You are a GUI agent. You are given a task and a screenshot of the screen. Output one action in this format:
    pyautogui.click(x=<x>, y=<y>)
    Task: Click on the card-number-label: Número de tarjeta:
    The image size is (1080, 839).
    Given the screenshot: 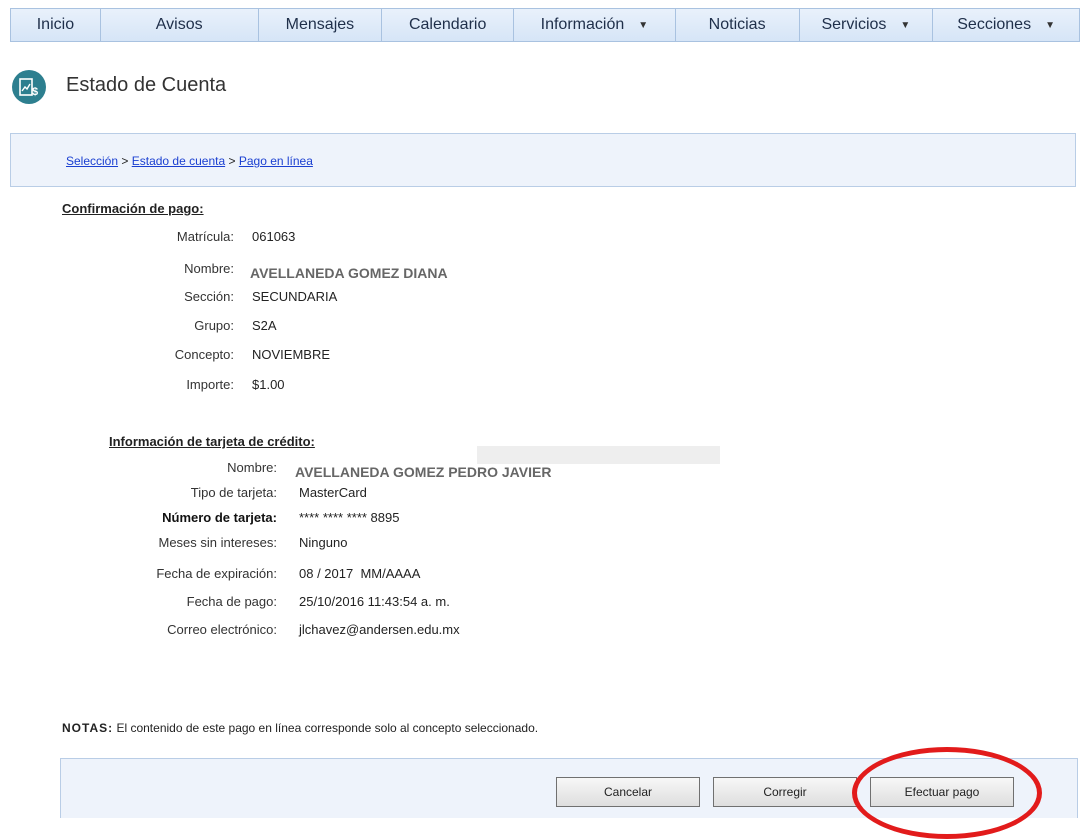 What is the action you would take?
    pyautogui.click(x=219, y=517)
    